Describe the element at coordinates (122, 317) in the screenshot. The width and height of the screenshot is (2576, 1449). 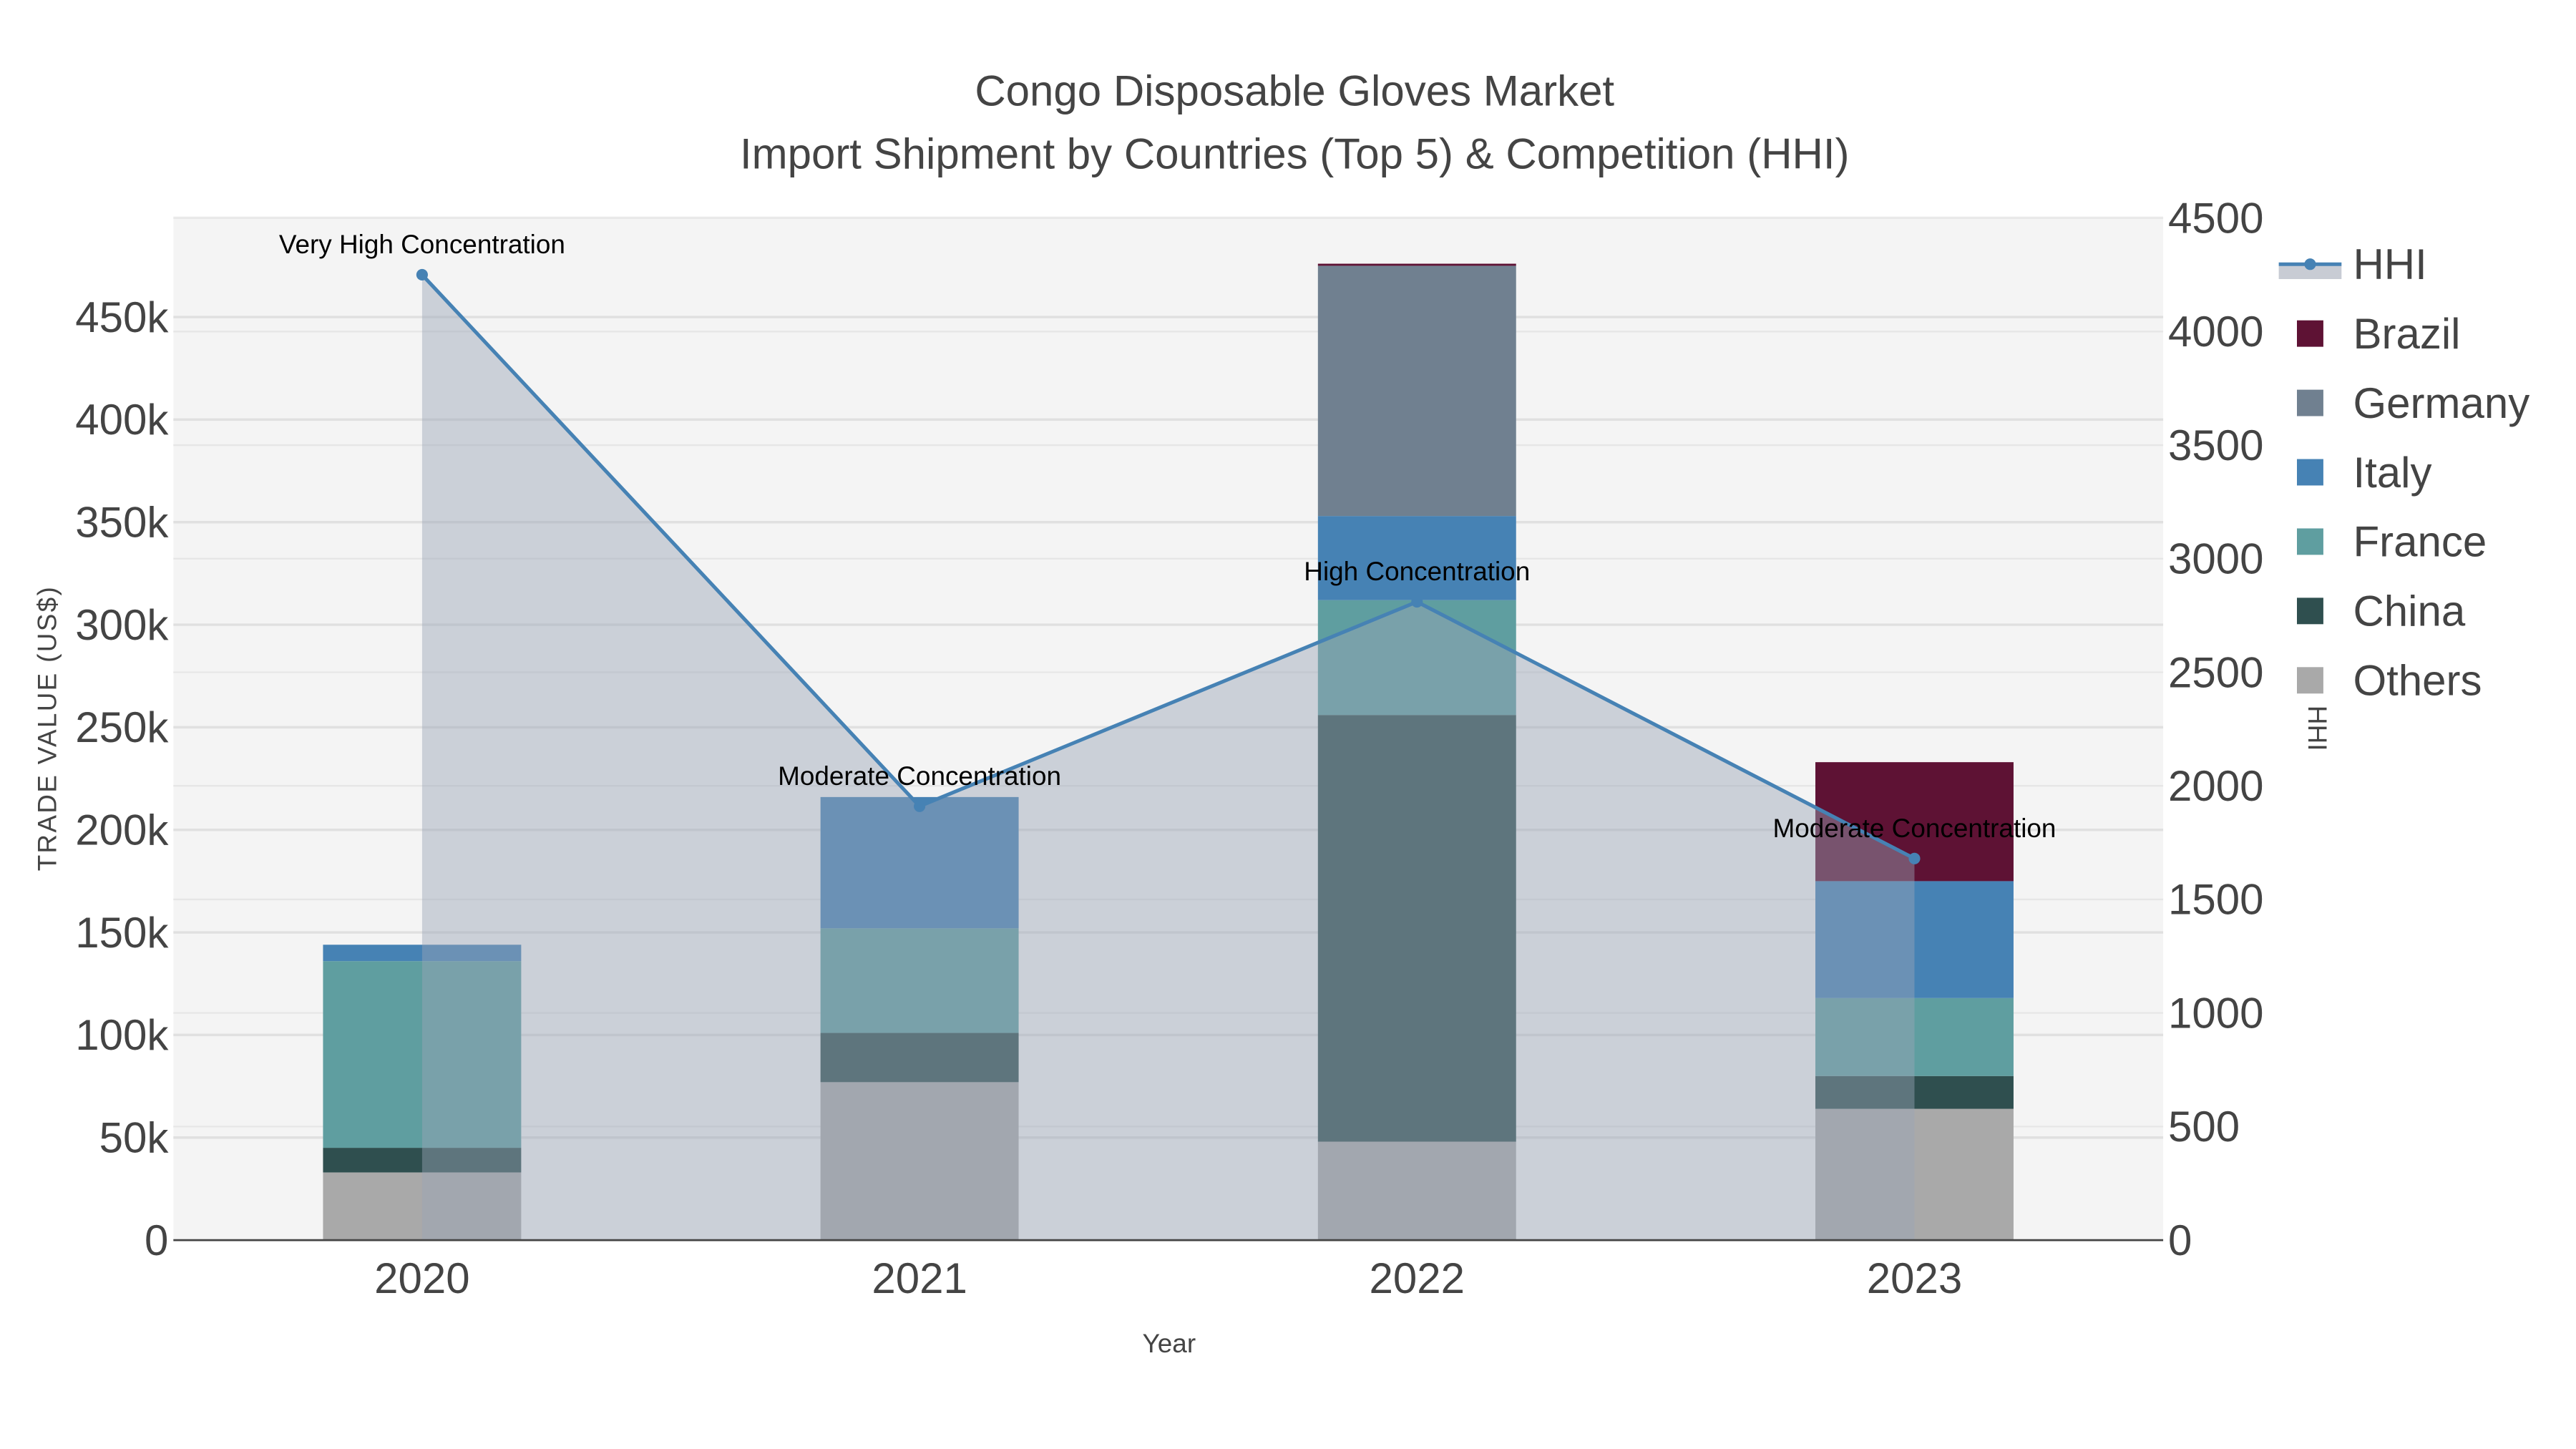
I see `y-tick-label: 450k` at that location.